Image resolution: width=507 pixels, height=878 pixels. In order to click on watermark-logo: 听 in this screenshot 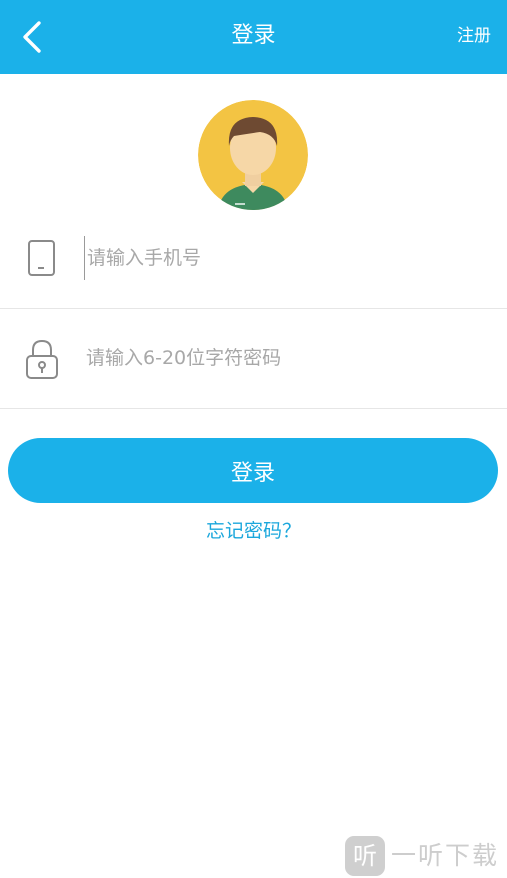, I will do `click(365, 856)`.